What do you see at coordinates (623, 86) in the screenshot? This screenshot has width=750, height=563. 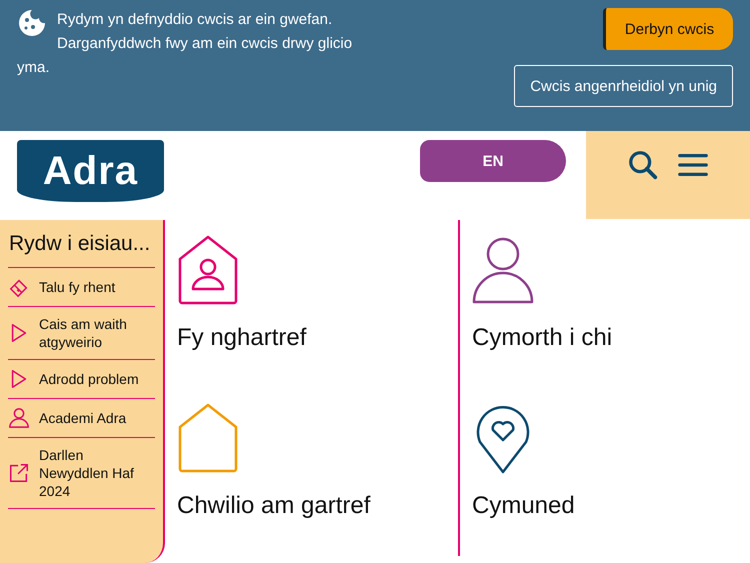 I see `necessary-only-button: Cwcis angenrheidiol yn unig` at bounding box center [623, 86].